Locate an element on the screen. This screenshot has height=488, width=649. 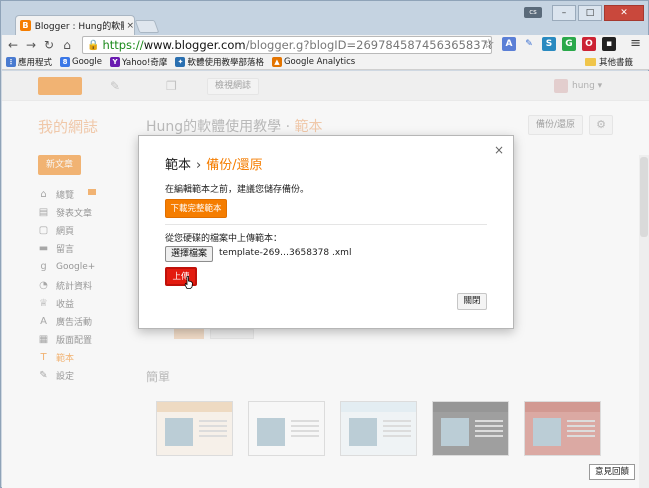
bookmark-apps: ⋮ 應用程式 is located at coordinates (29, 62).